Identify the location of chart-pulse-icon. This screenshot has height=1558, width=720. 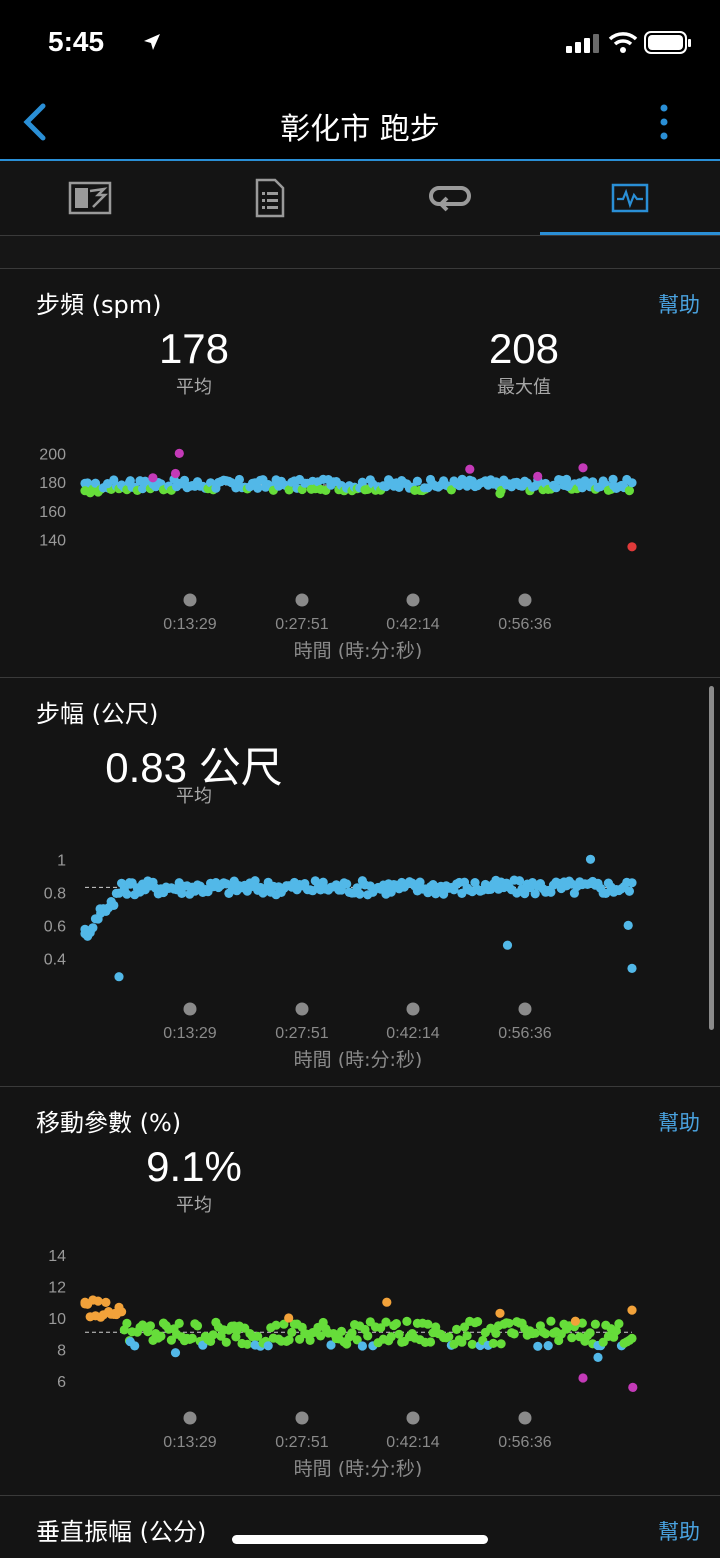
(630, 197).